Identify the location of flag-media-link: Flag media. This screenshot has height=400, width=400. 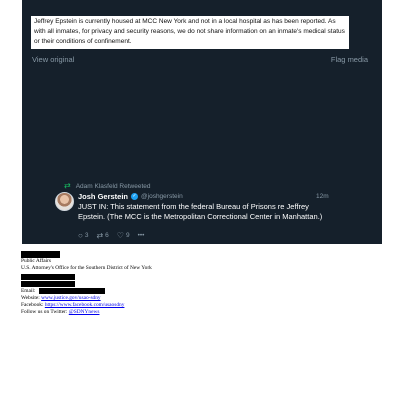
(349, 59).